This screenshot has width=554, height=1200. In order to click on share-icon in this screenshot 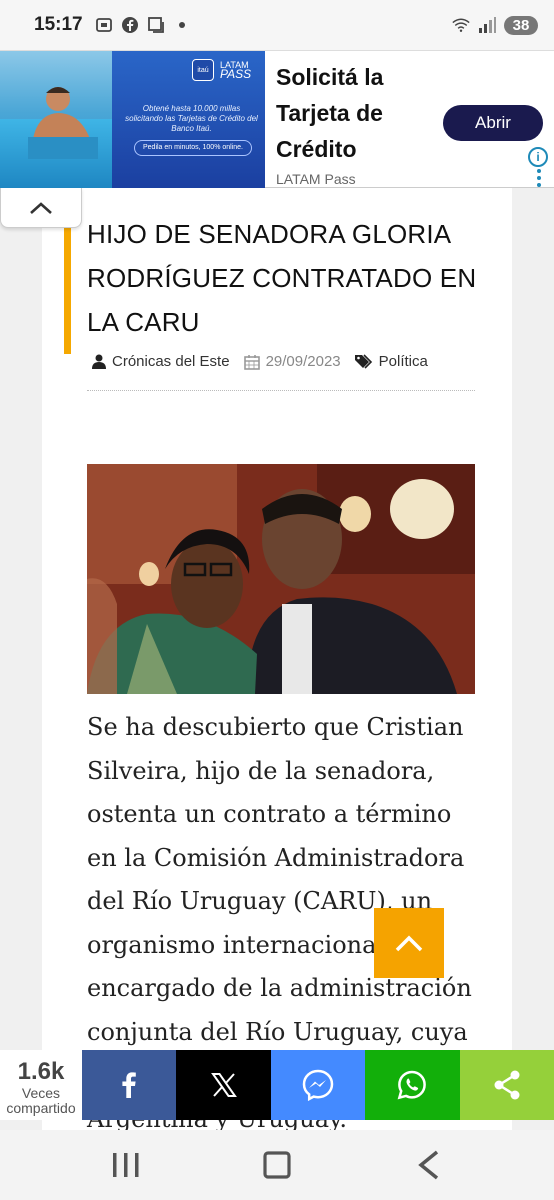, I will do `click(507, 1085)`.